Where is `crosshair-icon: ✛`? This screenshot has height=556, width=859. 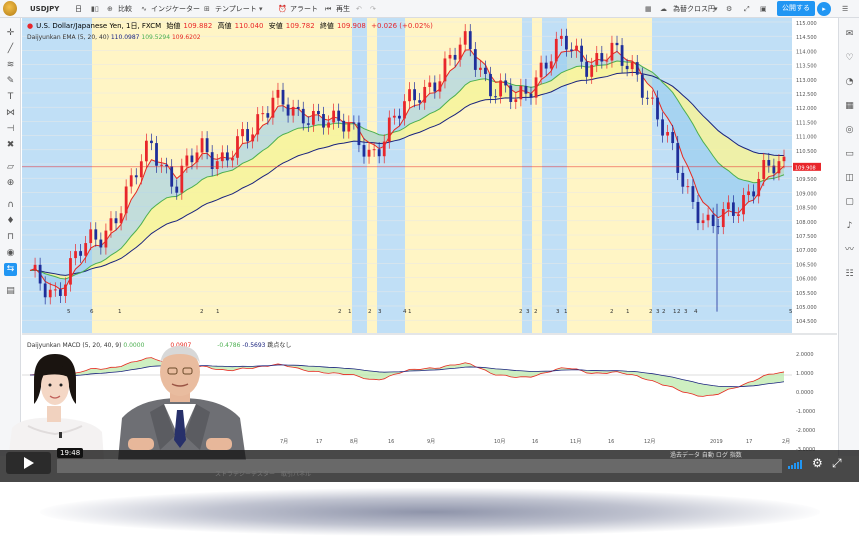 crosshair-icon: ✛ is located at coordinates (10, 33).